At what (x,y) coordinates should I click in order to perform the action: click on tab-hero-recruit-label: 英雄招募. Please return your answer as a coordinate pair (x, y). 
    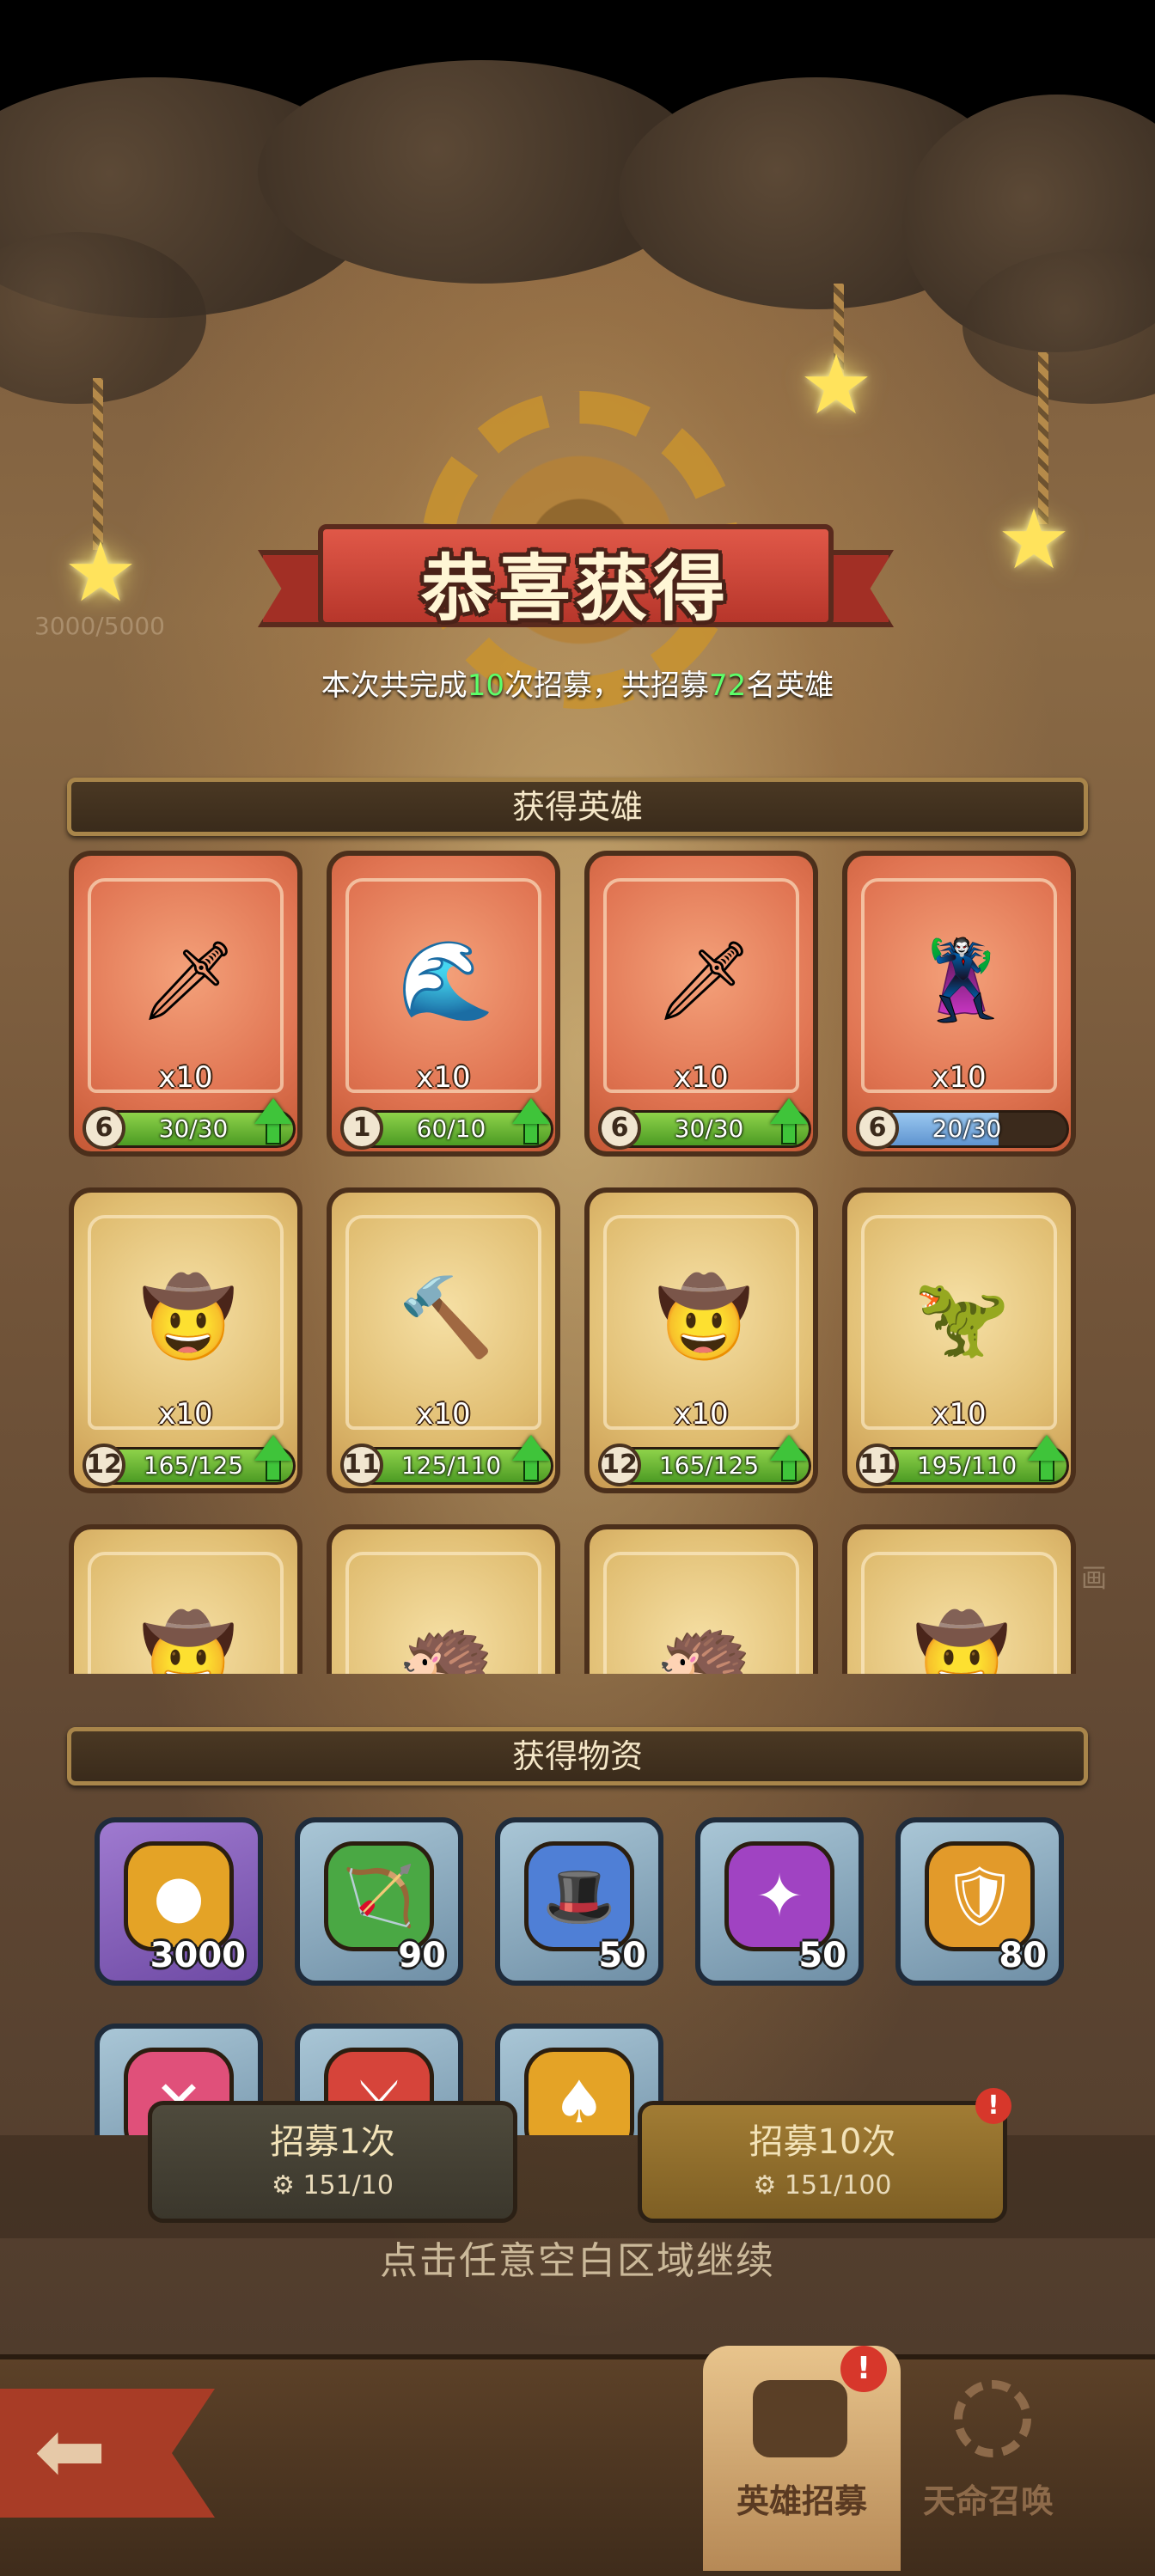
    Looking at the image, I should click on (801, 2501).